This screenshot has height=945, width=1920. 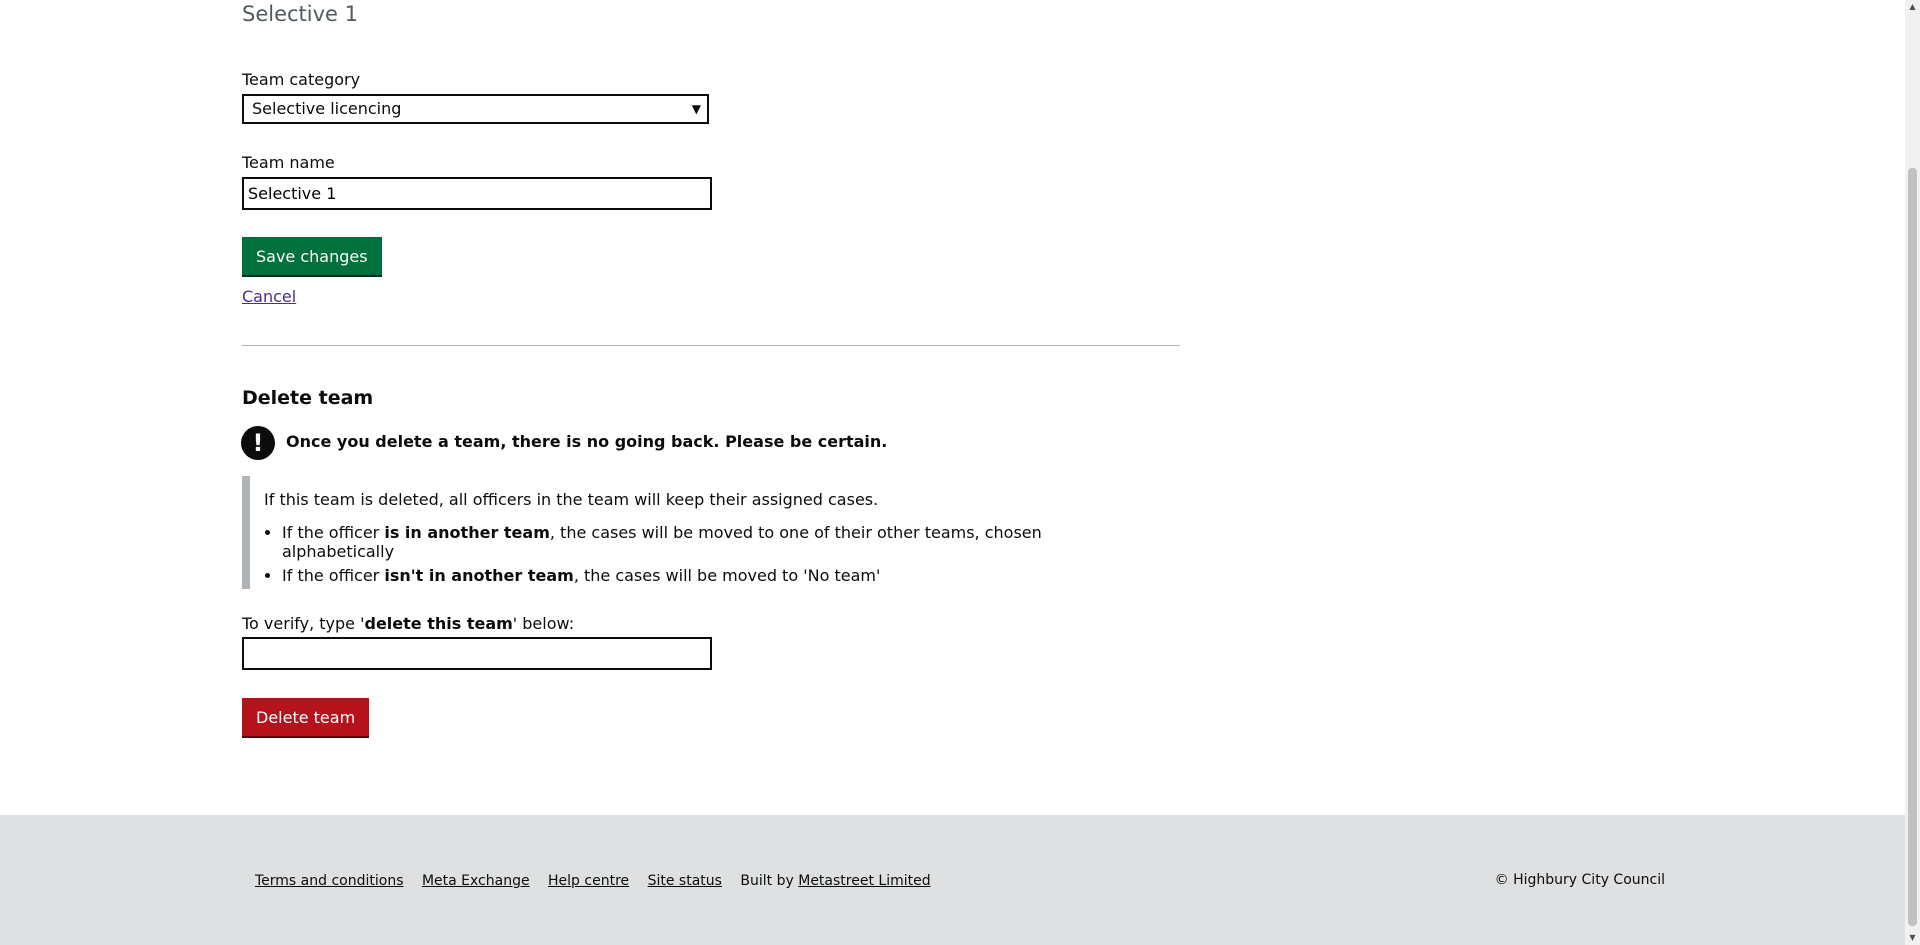 What do you see at coordinates (711, 345) in the screenshot?
I see `section-divider` at bounding box center [711, 345].